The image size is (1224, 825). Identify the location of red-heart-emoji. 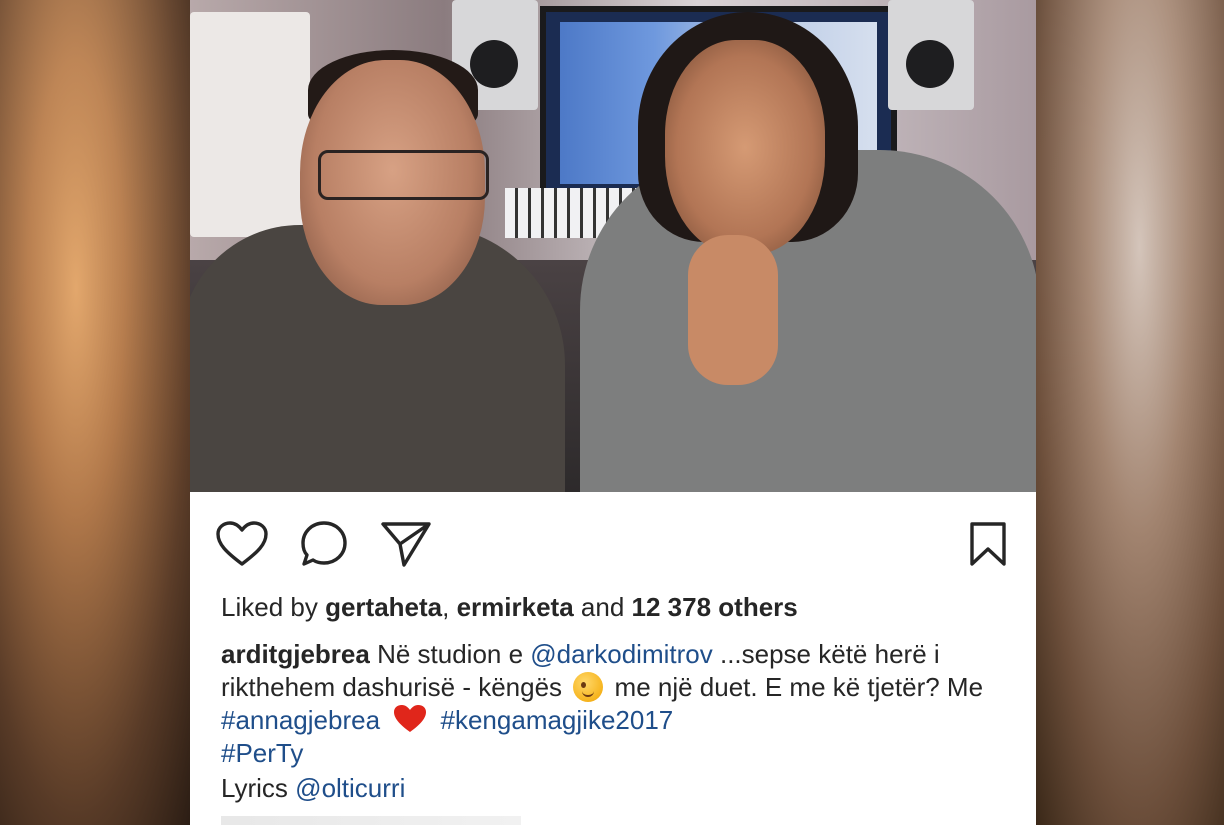
(410, 718).